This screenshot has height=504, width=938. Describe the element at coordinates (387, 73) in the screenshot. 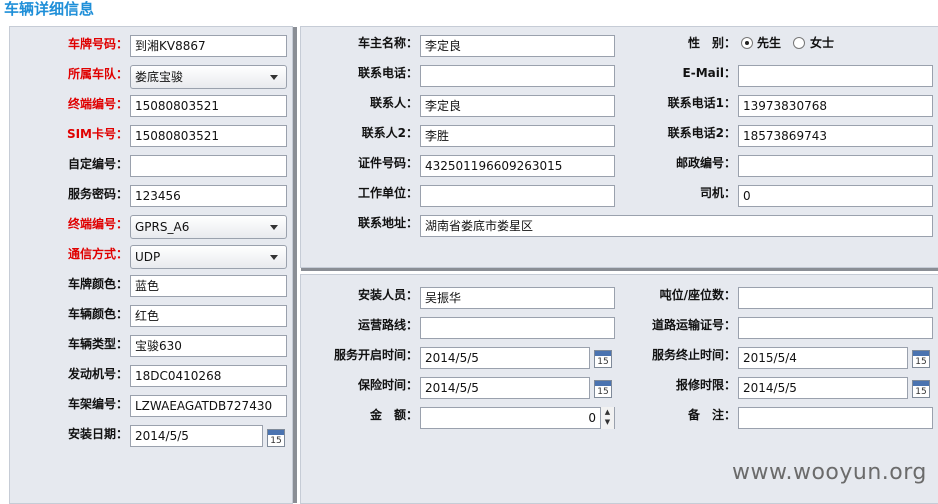

I see `phone-label: 联系电话：` at that location.